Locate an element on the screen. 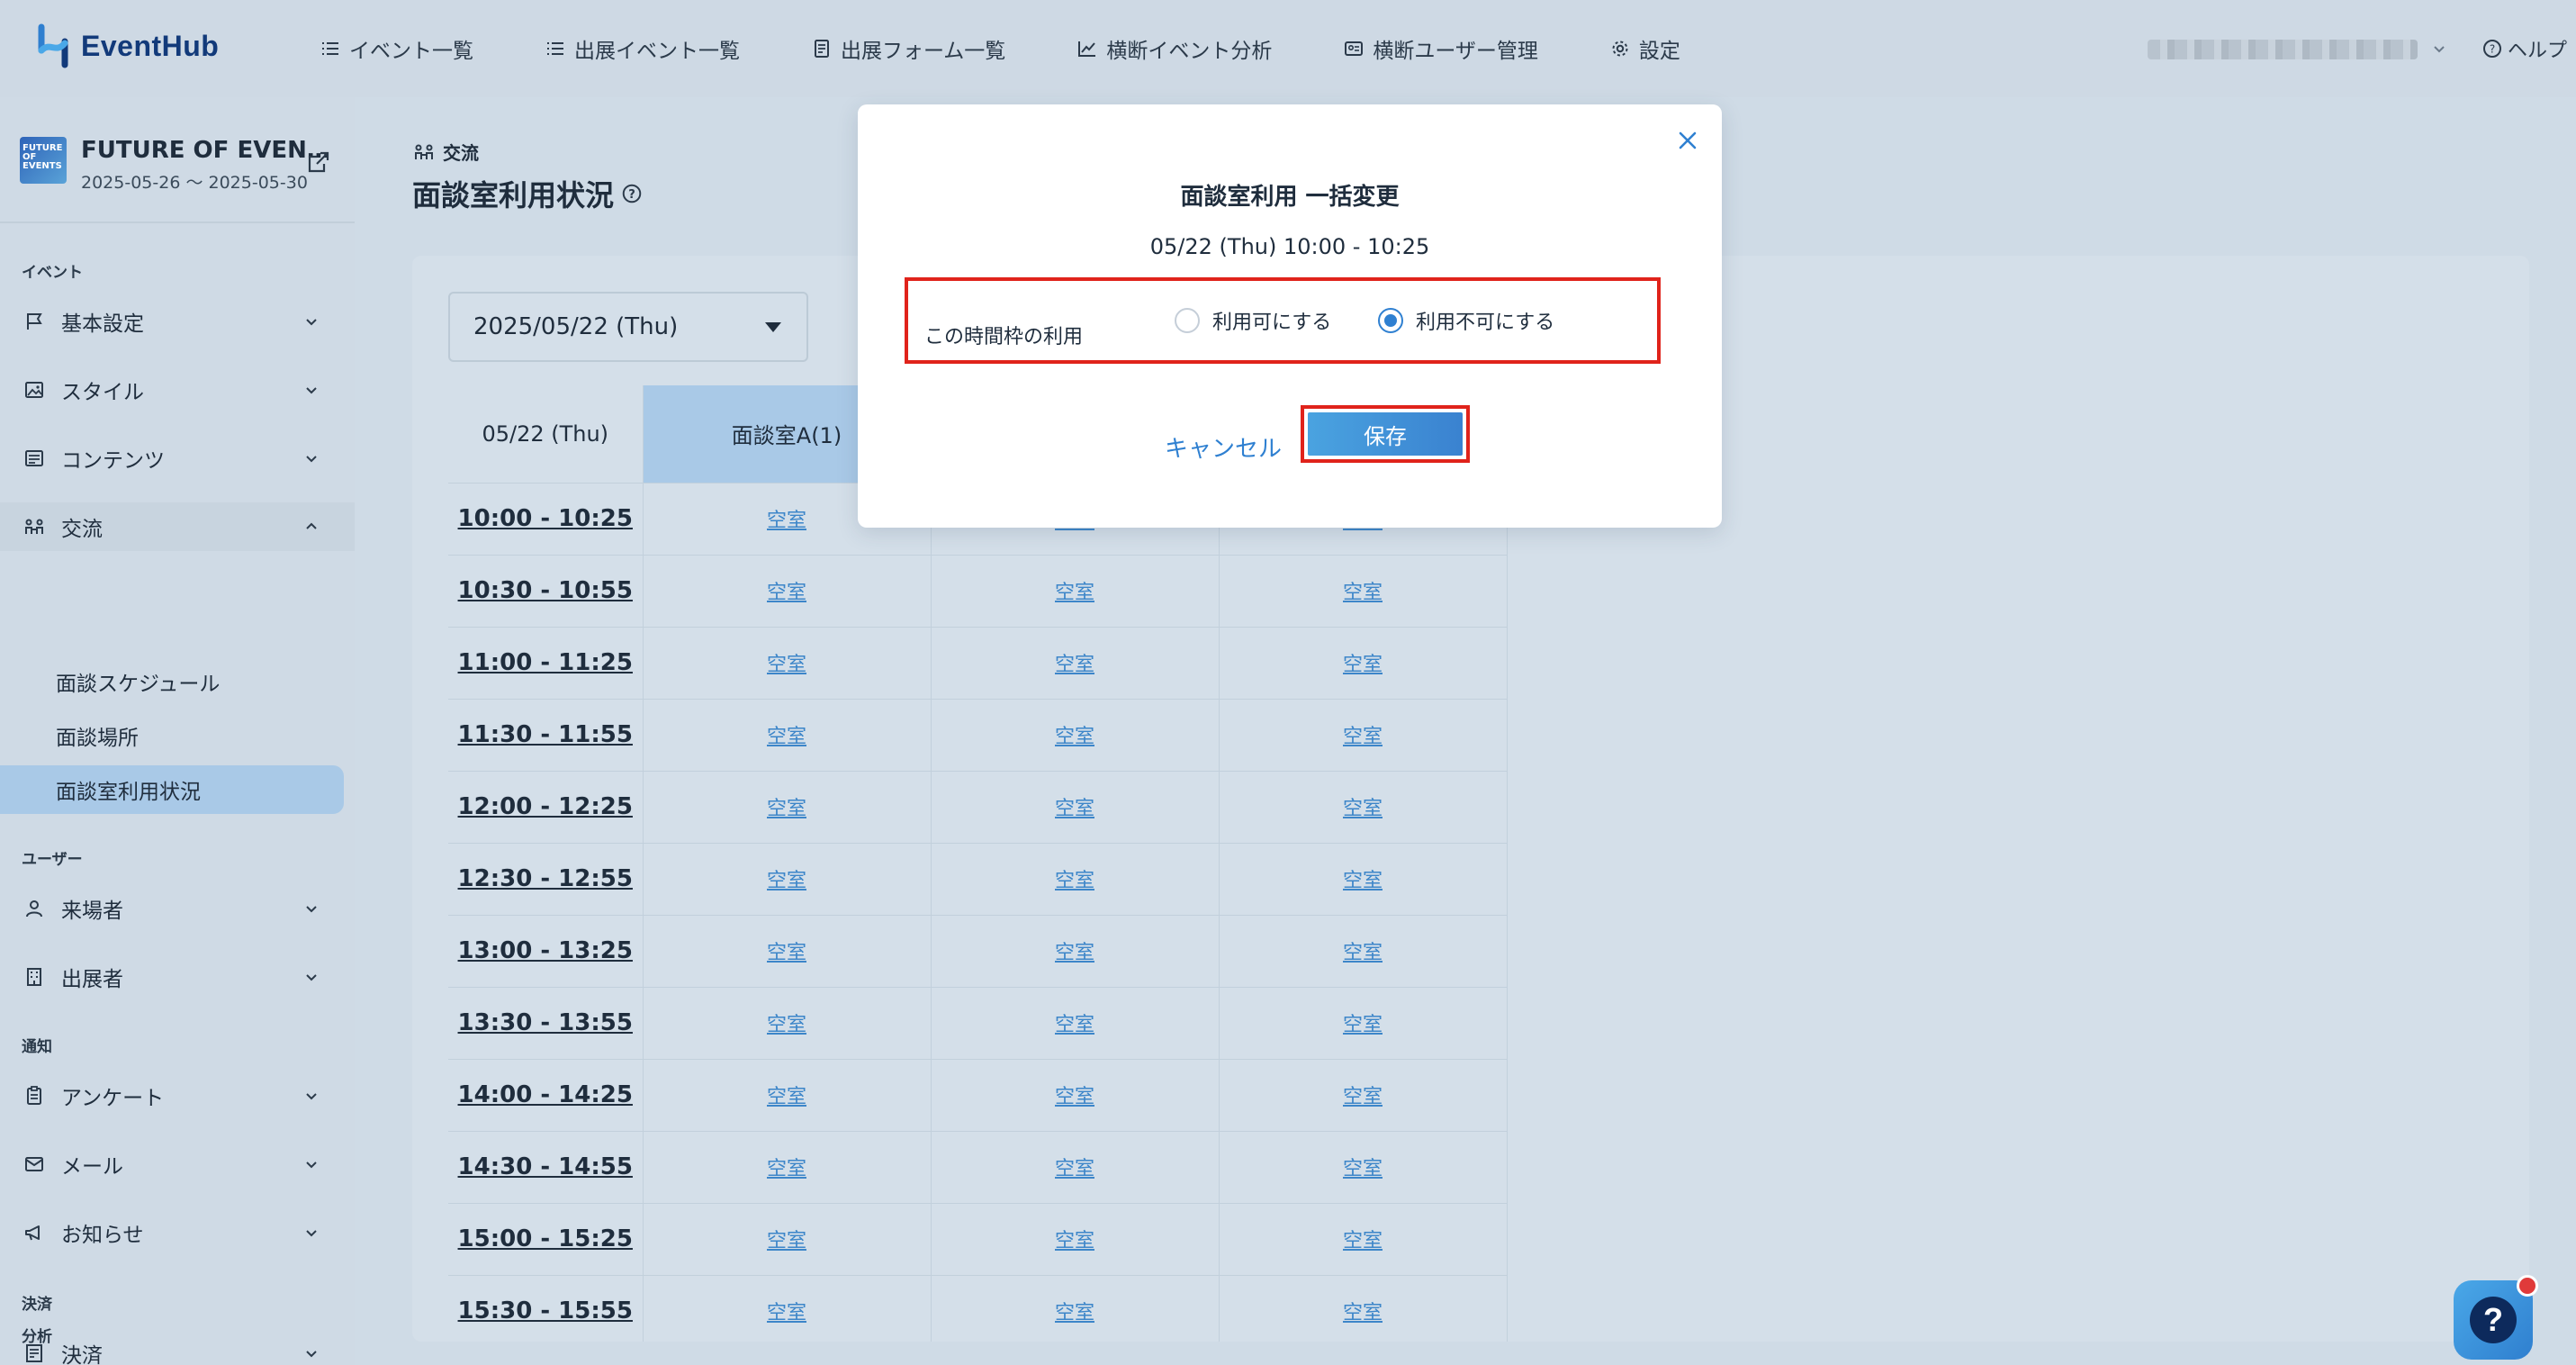 The width and height of the screenshot is (2576, 1365). radio-available: 利用可にする is located at coordinates (1253, 321).